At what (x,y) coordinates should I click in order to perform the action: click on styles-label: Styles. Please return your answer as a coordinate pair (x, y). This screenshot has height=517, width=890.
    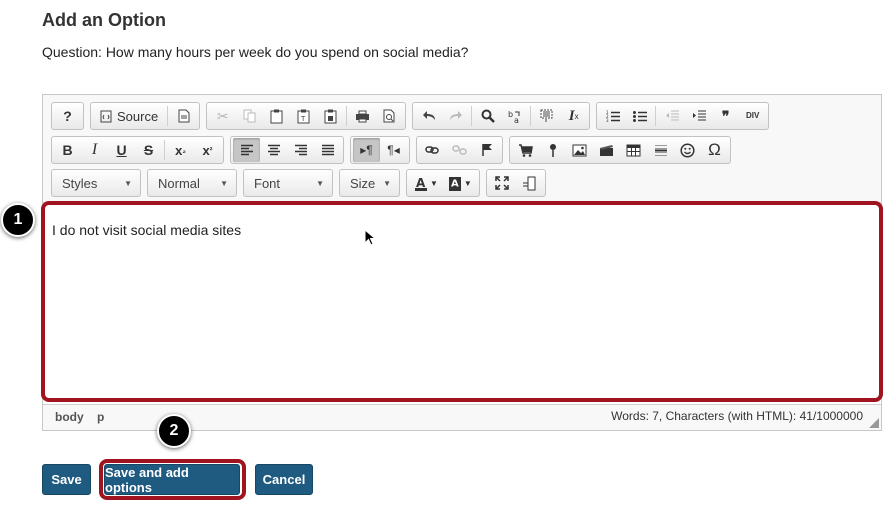
    Looking at the image, I should click on (80, 183).